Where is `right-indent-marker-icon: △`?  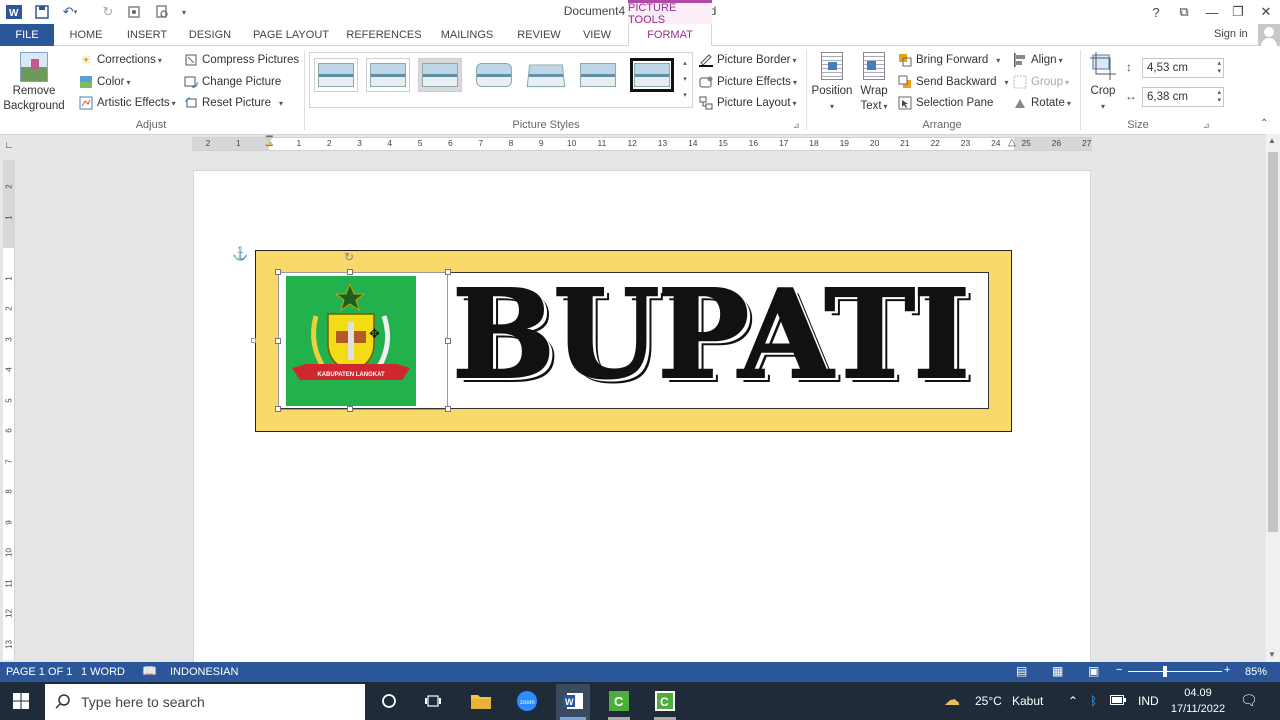
right-indent-marker-icon: △ is located at coordinates (1012, 142).